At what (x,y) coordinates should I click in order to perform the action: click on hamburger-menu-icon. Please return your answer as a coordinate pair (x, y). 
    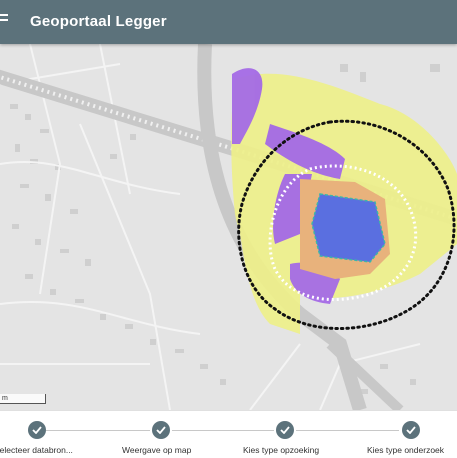
    Looking at the image, I should click on (4, 20).